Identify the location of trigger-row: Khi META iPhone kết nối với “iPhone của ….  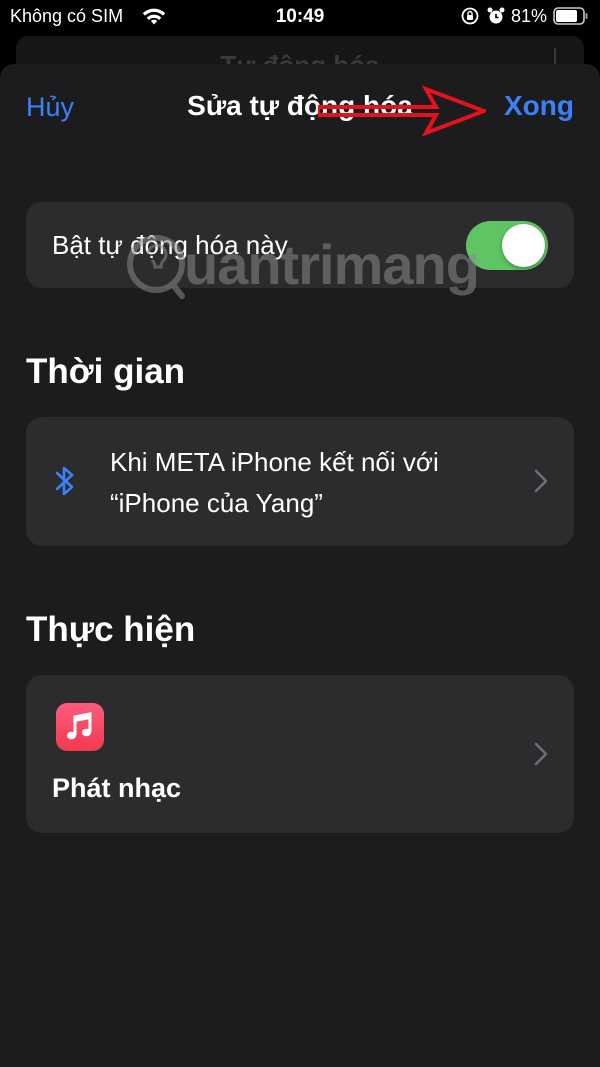
(300, 481).